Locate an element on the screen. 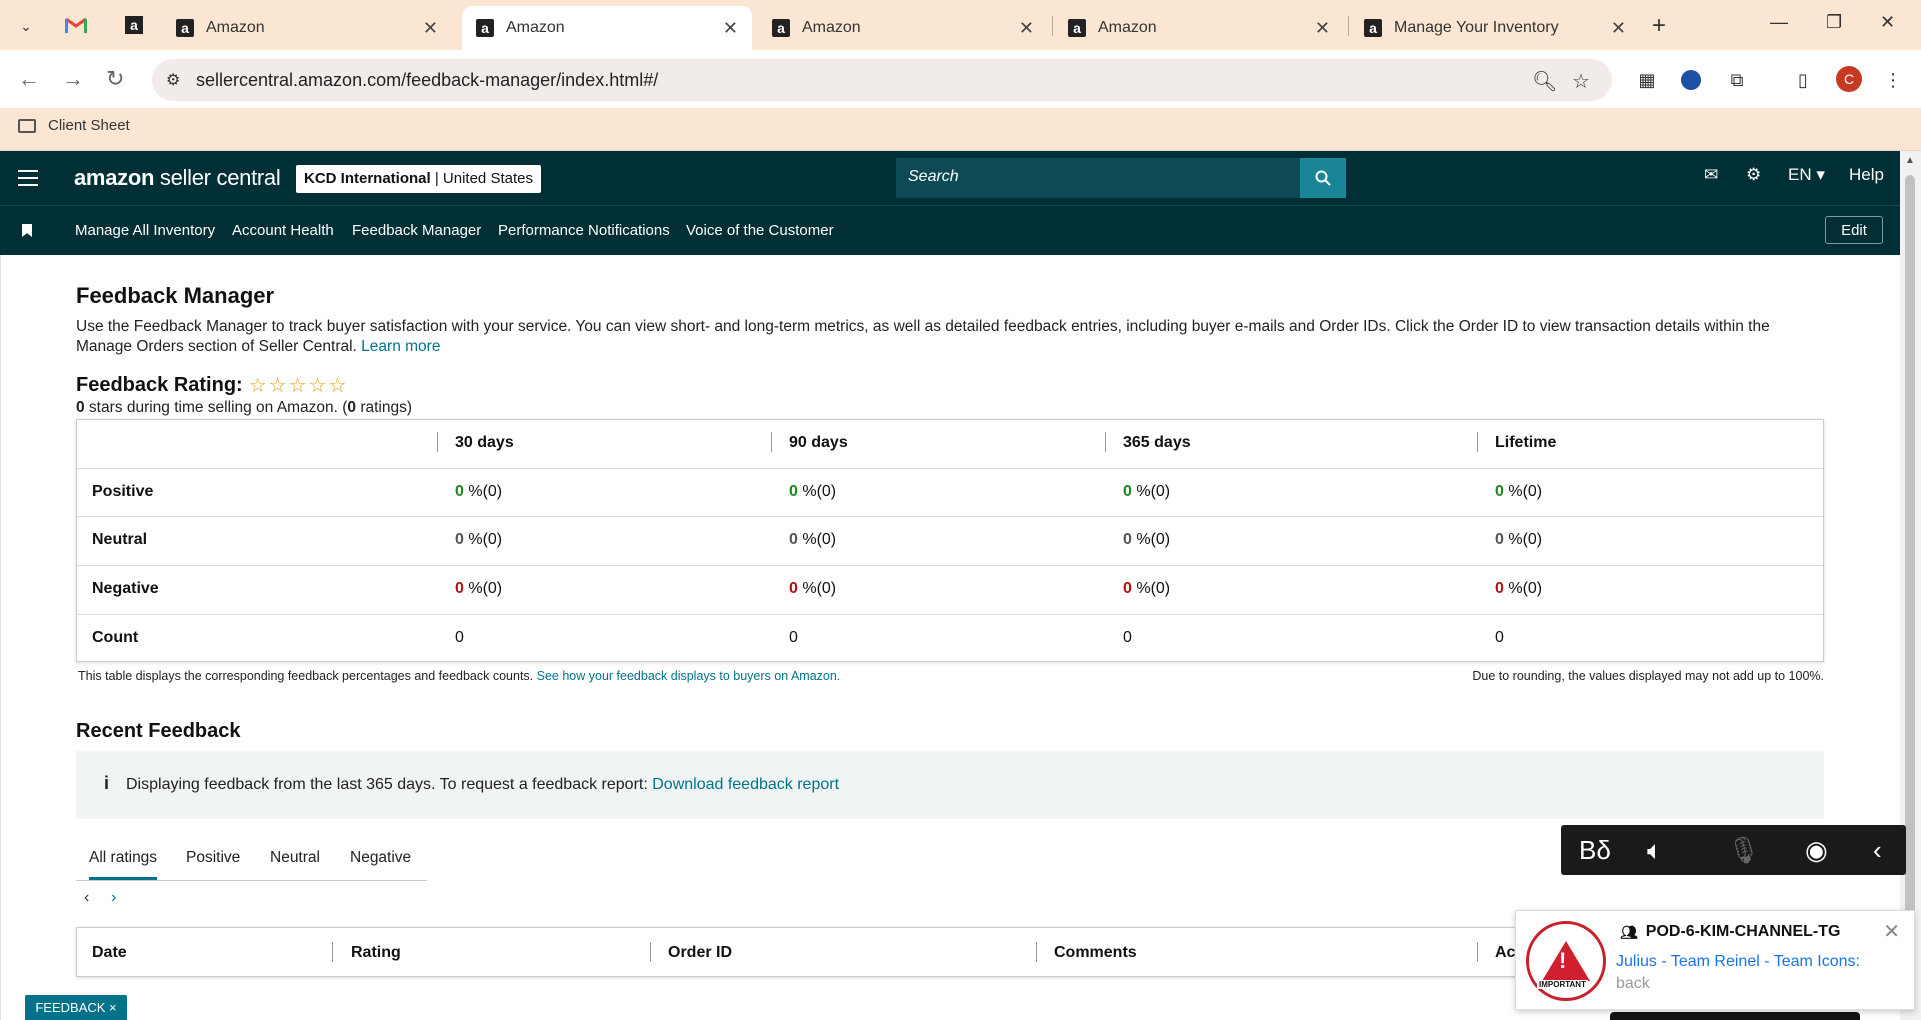 This screenshot has width=1921, height=1020. nav-item-manage-all-inventory: Manage All Inventory is located at coordinates (145, 230).